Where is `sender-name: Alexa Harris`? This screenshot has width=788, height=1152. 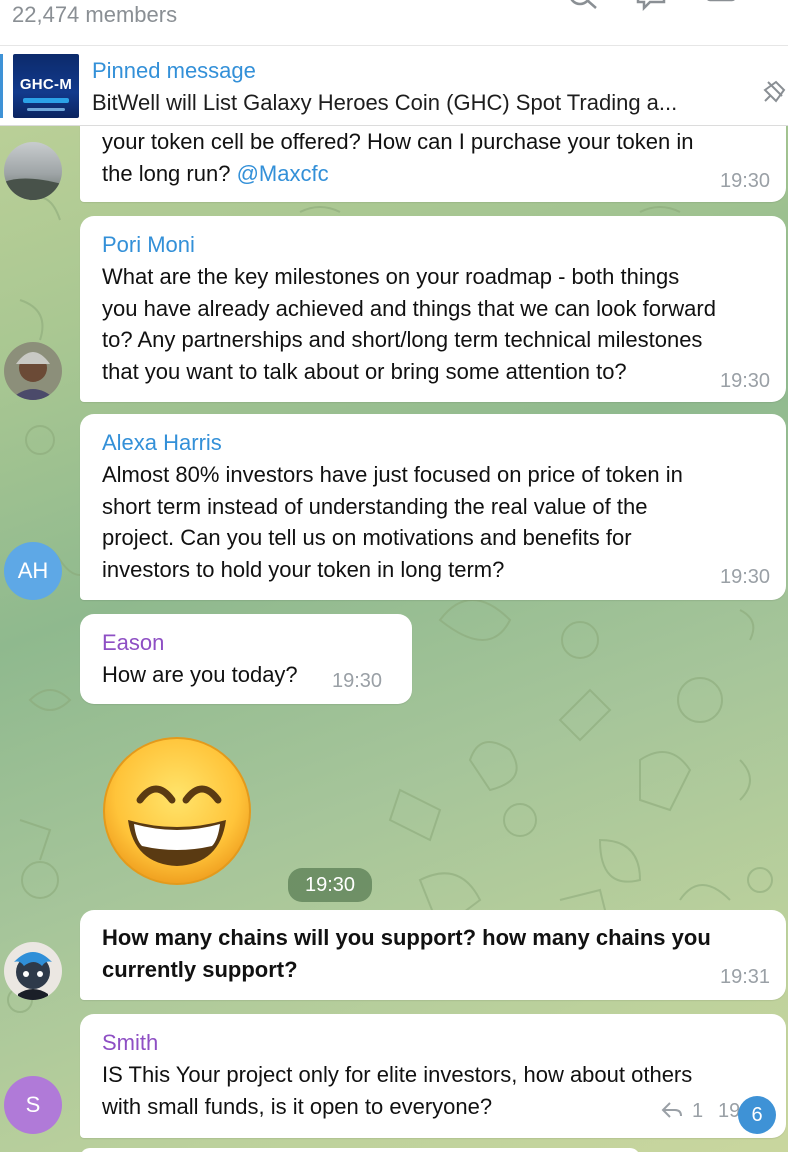 sender-name: Alexa Harris is located at coordinates (162, 443).